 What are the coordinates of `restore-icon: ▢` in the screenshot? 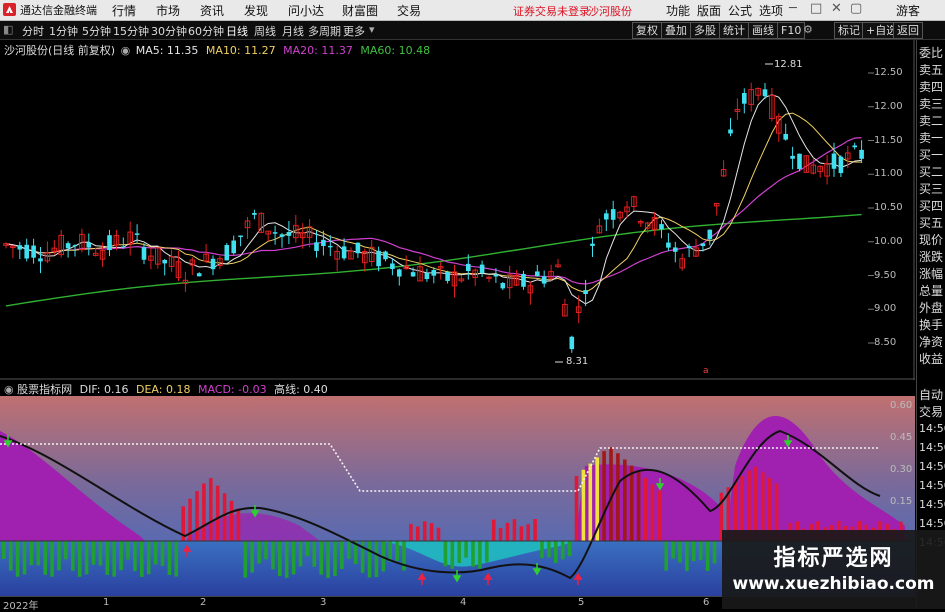 It's located at (856, 8).